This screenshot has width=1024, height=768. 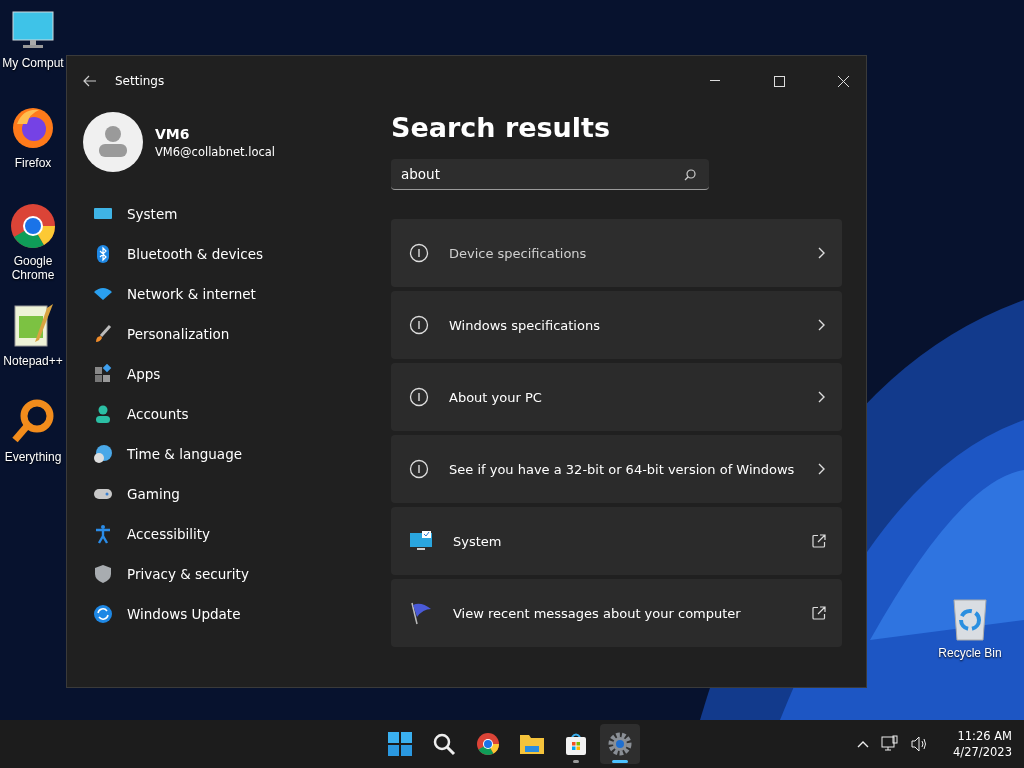 I want to click on sidebar-item: Accounts, so click(x=230, y=414).